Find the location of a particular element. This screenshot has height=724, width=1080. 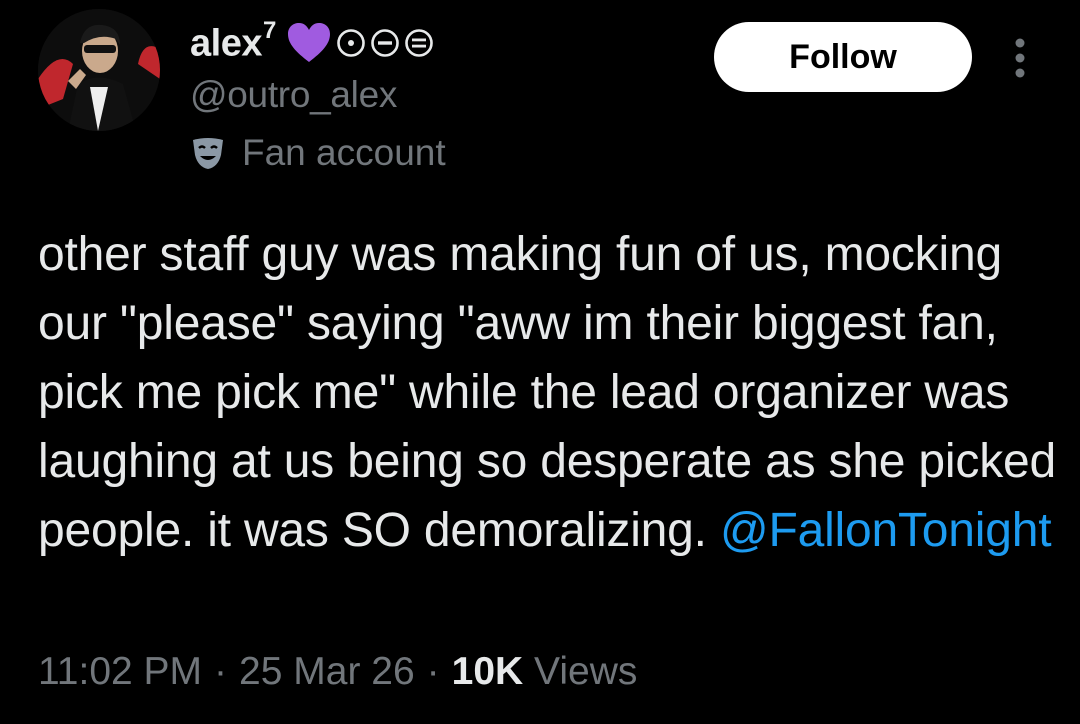

more-options-icon is located at coordinates (1020, 58).